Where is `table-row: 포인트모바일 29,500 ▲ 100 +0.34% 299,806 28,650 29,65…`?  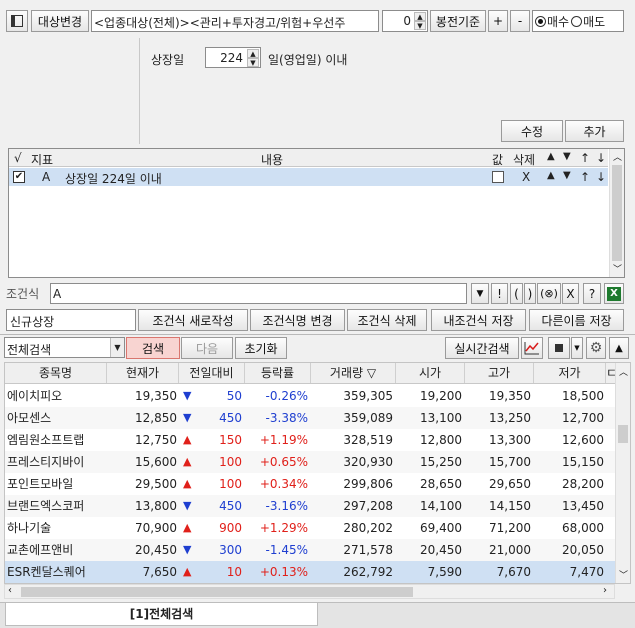 table-row: 포인트모바일 29,500 ▲ 100 +0.34% 299,806 28,650 29,65… is located at coordinates (310, 484).